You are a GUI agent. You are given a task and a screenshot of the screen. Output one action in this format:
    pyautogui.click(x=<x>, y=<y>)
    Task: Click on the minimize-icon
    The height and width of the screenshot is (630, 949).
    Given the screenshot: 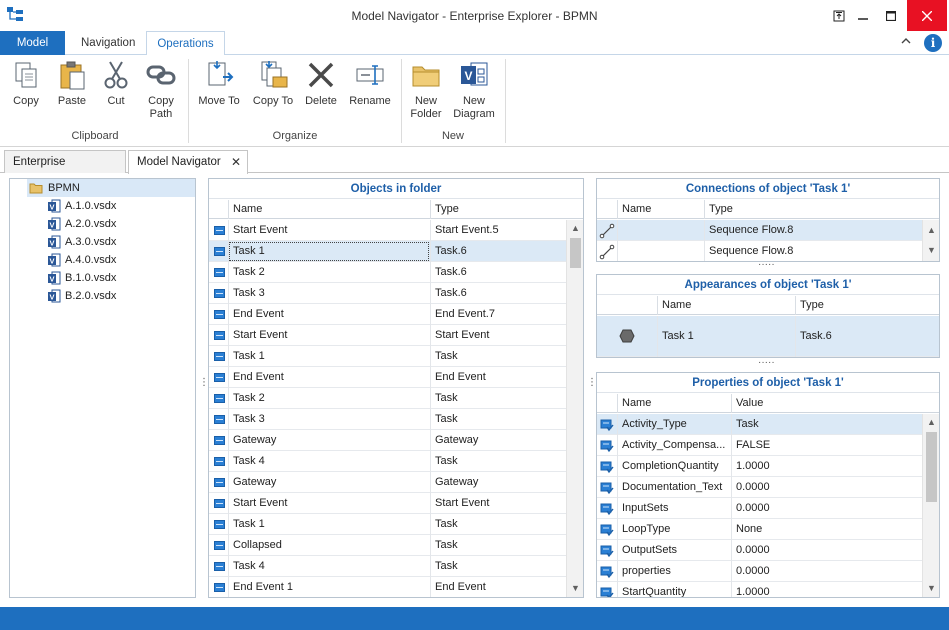 What is the action you would take?
    pyautogui.click(x=863, y=15)
    